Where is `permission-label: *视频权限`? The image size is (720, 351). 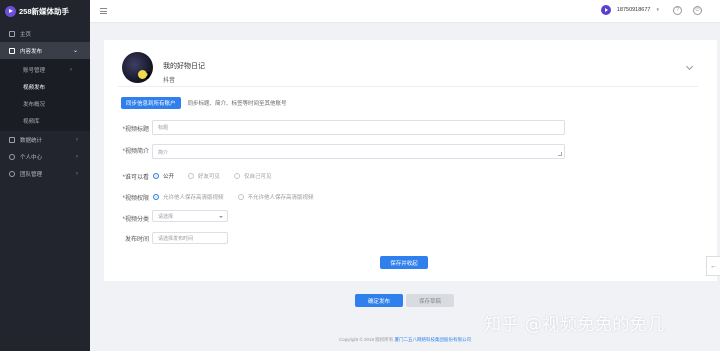 permission-label: *视频权限 is located at coordinates (135, 199).